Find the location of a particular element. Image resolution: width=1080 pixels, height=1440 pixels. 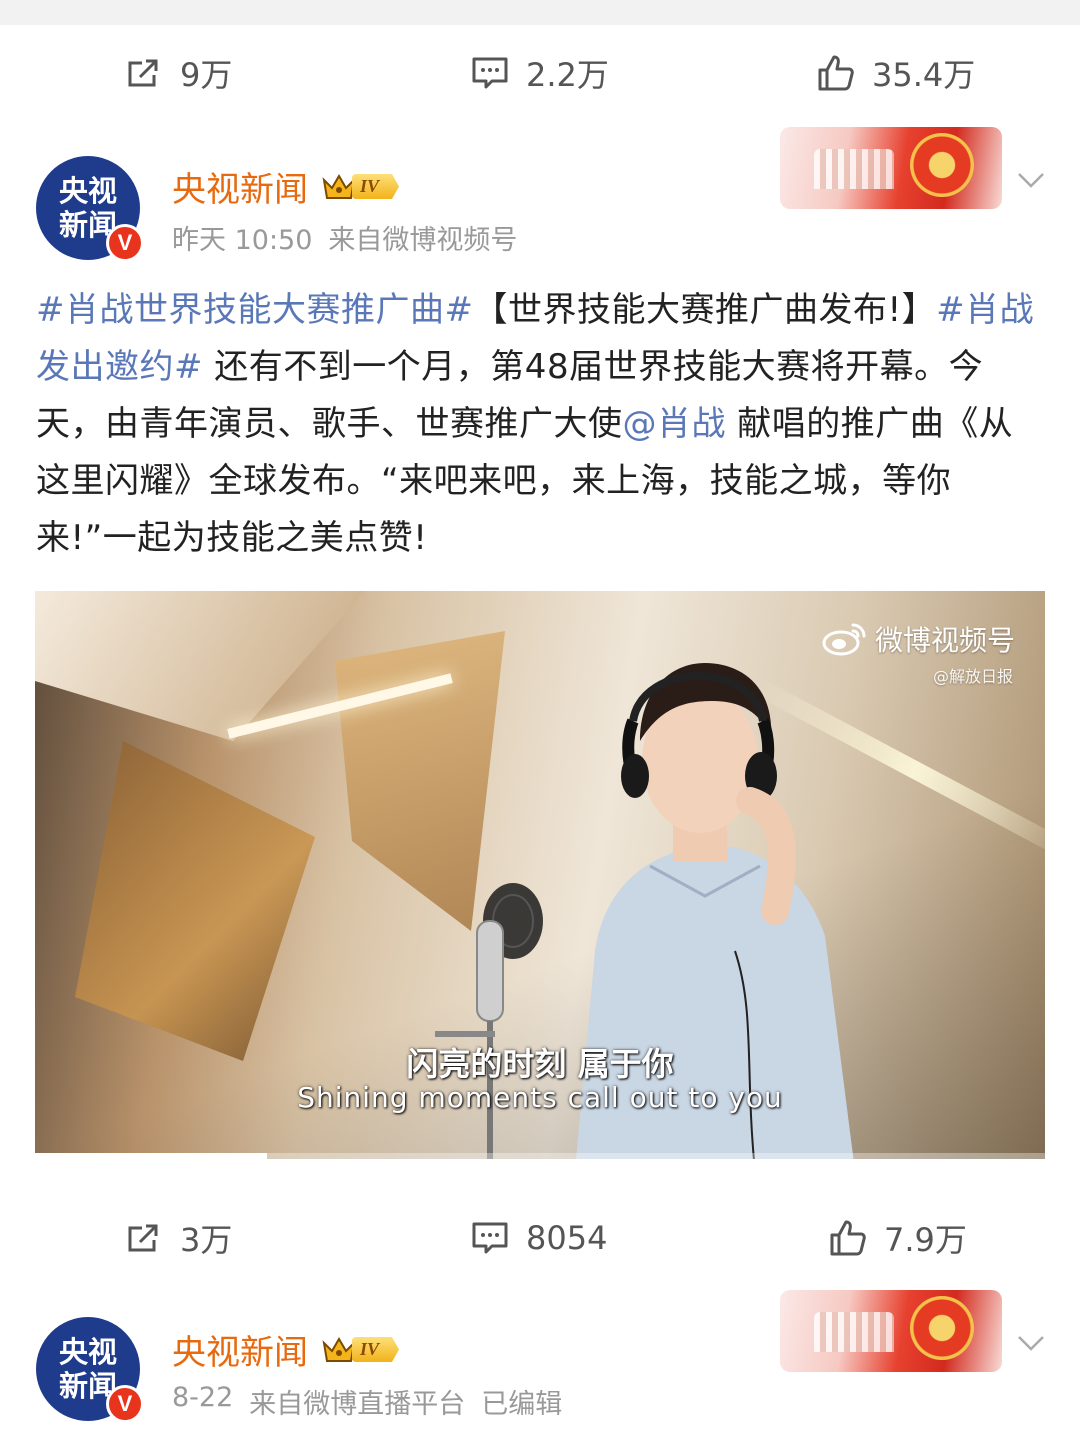

post-action-bar: 3万 8054 7.9万 is located at coordinates (540, 1237).